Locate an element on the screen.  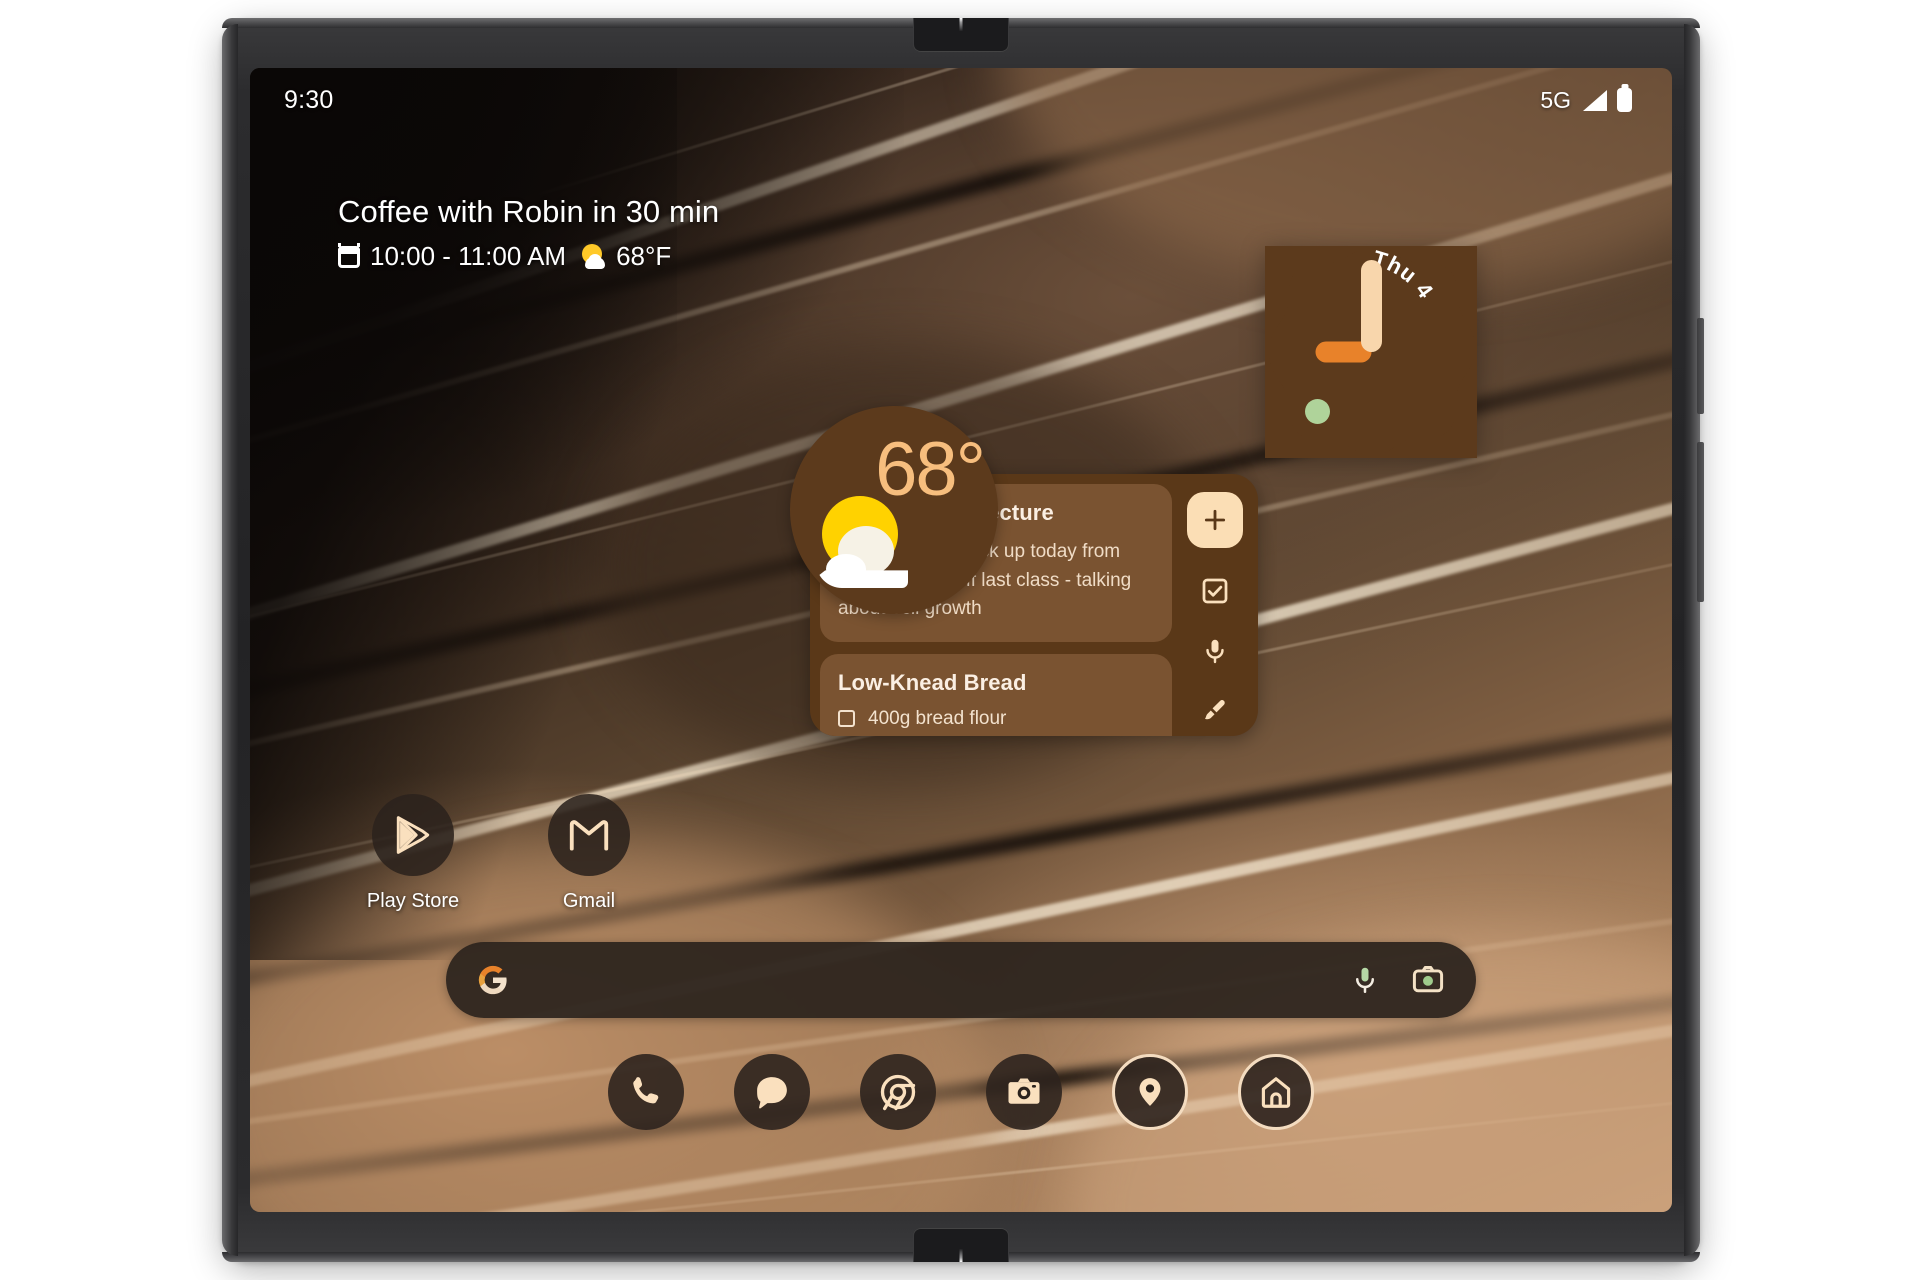
google-lens-camera-icon is located at coordinates (1428, 980).